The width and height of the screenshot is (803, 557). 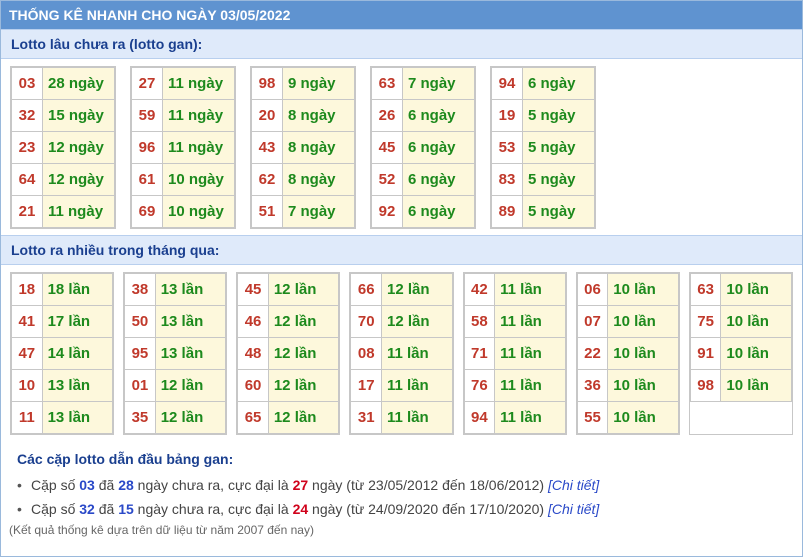 I want to click on gan-table: 63 7 ngày 26 6 ngày 45 6 ngày 52 6 ngày 92 6 ngày, so click(x=423, y=147).